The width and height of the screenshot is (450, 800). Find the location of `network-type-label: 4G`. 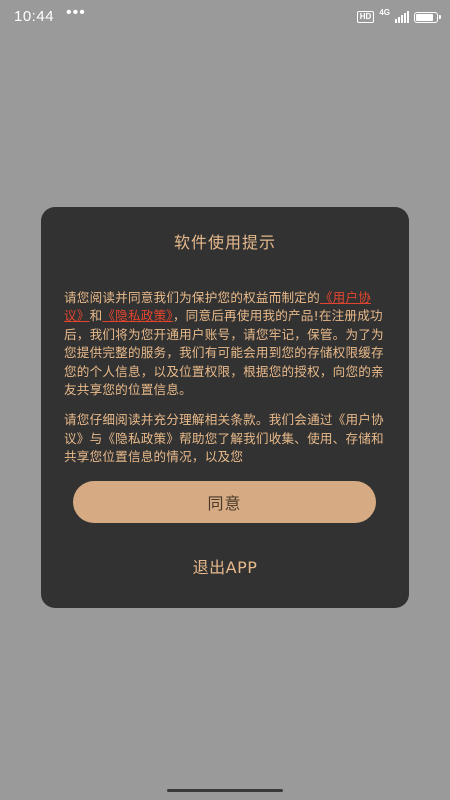

network-type-label: 4G is located at coordinates (384, 12).